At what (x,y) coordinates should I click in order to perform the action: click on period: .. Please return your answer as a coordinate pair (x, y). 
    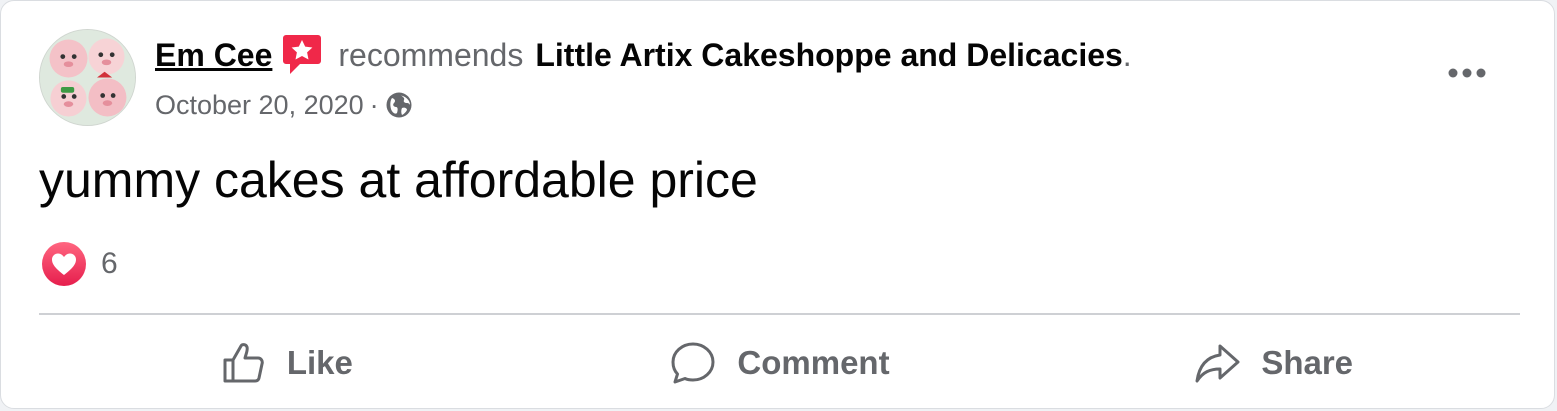
    Looking at the image, I should click on (1127, 54).